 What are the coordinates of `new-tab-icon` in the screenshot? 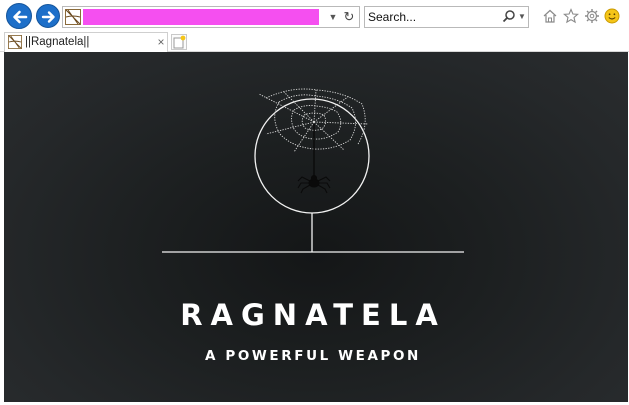 It's located at (179, 42).